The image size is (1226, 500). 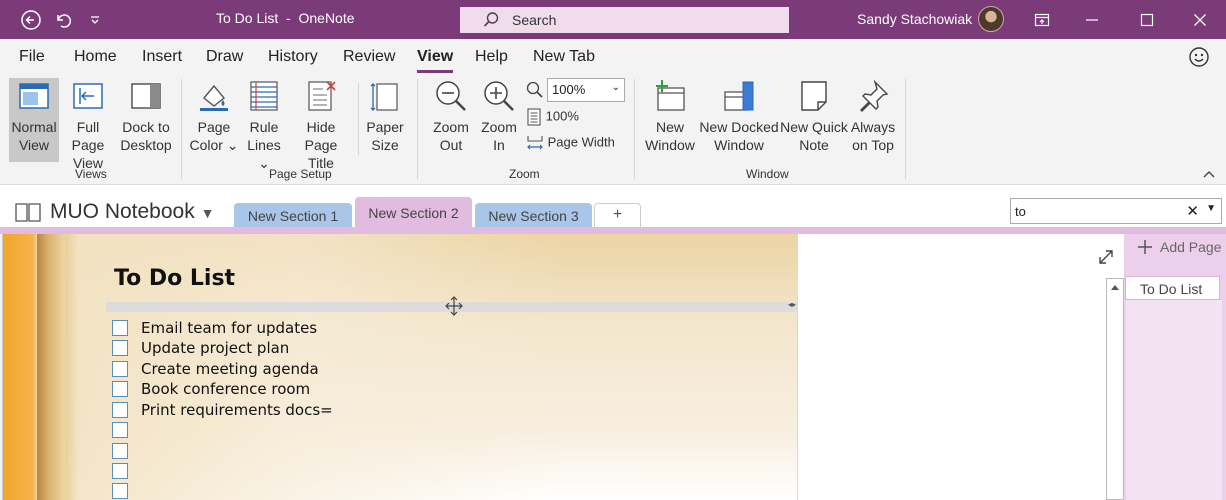 I want to click on undo-icon, so click(x=63, y=20).